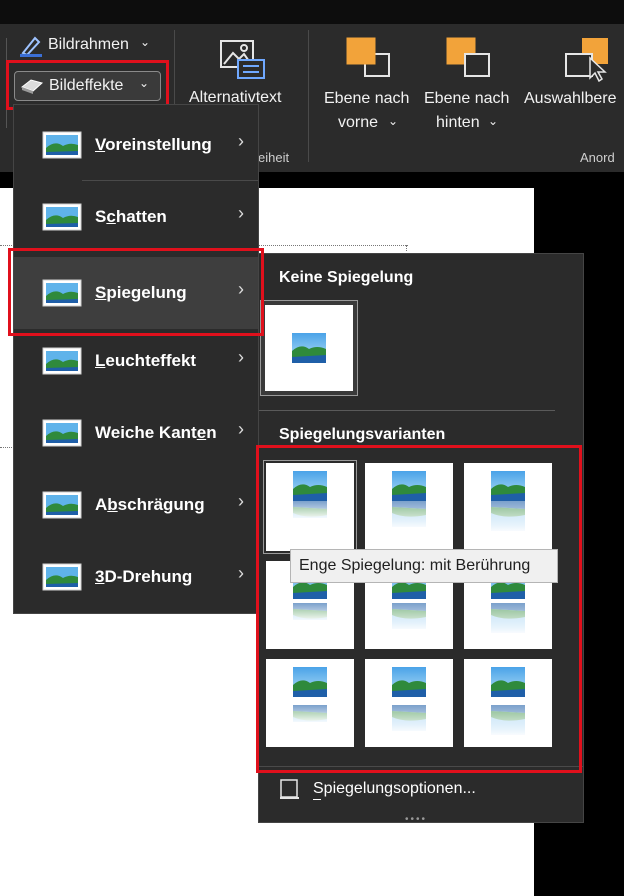  Describe the element at coordinates (471, 84) in the screenshot. I see `send-backward-button: Ebene nach hinten ⌄` at that location.